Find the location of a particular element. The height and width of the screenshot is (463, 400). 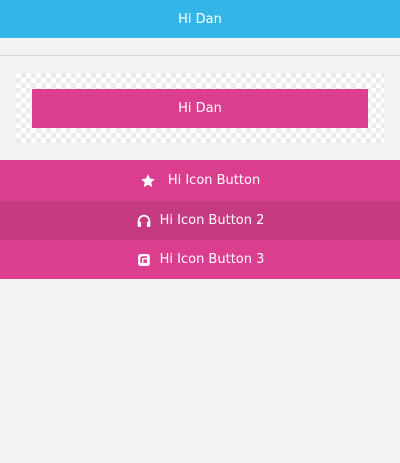

icon-button-2: Hi Icon Button 2 is located at coordinates (200, 220).